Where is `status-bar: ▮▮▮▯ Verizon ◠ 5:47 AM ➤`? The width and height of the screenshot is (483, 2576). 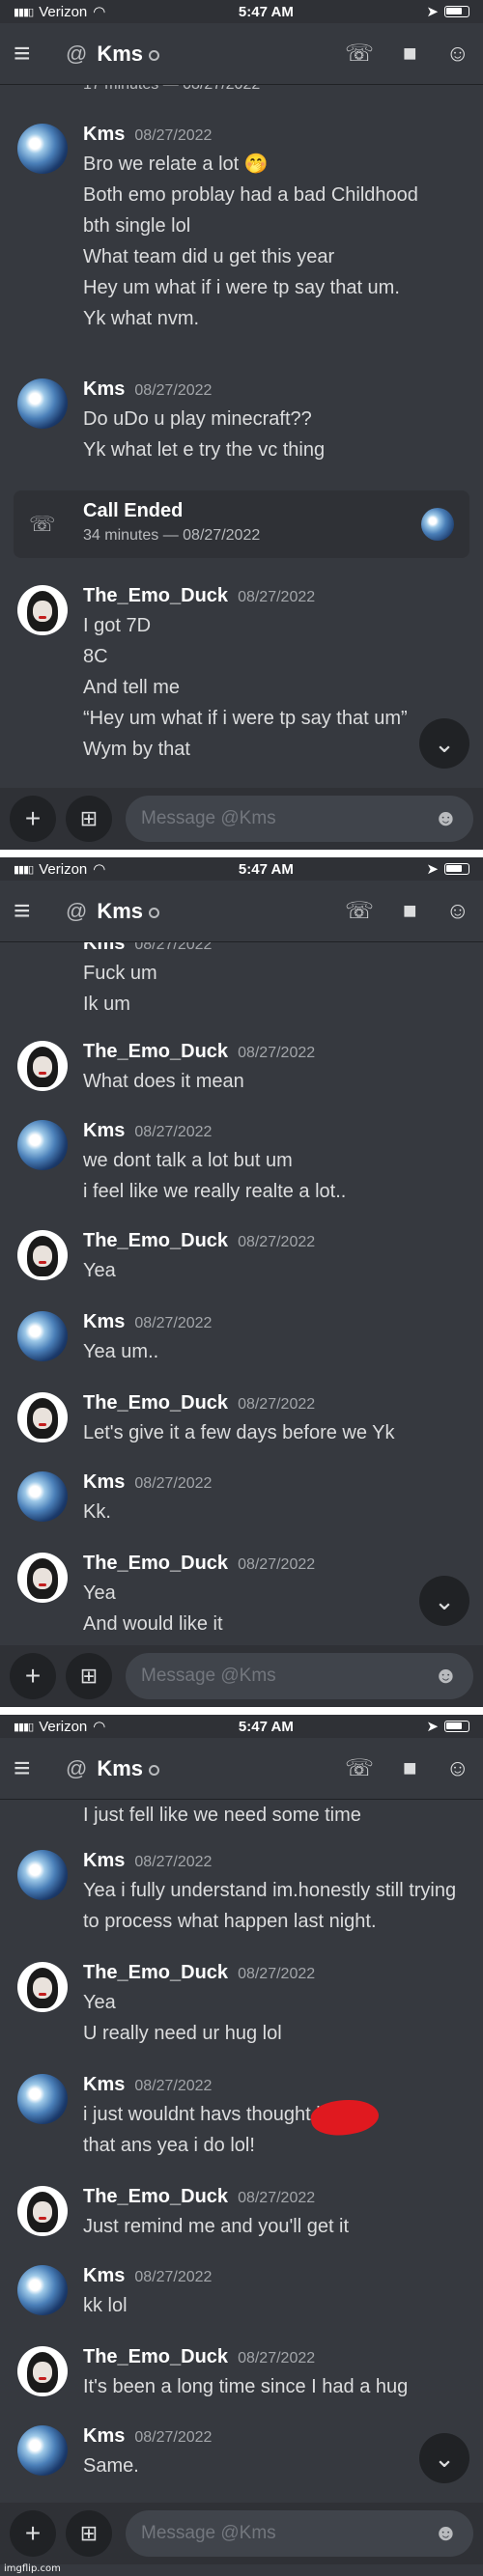 status-bar: ▮▮▮▯ Verizon ◠ 5:47 AM ➤ is located at coordinates (241, 869).